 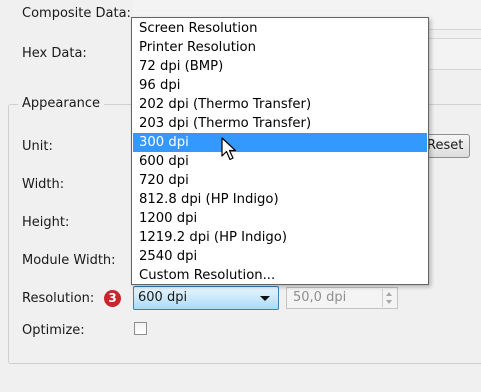 I want to click on spin-up-icon, so click(x=389, y=294).